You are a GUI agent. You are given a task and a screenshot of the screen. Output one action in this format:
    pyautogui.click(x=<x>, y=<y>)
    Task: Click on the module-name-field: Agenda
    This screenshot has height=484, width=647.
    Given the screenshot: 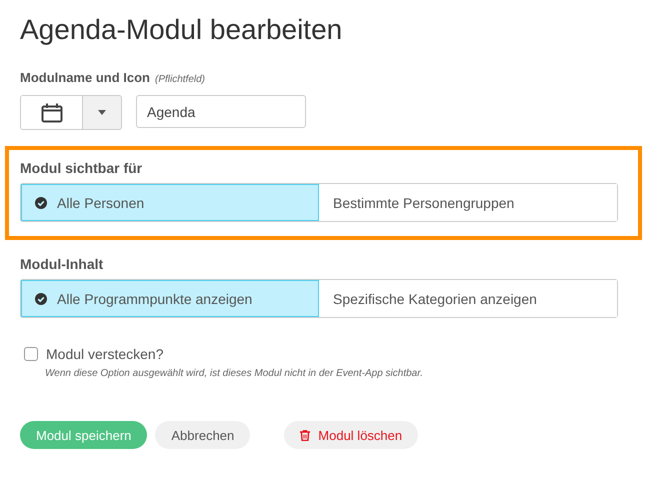 What is the action you would take?
    pyautogui.click(x=221, y=111)
    